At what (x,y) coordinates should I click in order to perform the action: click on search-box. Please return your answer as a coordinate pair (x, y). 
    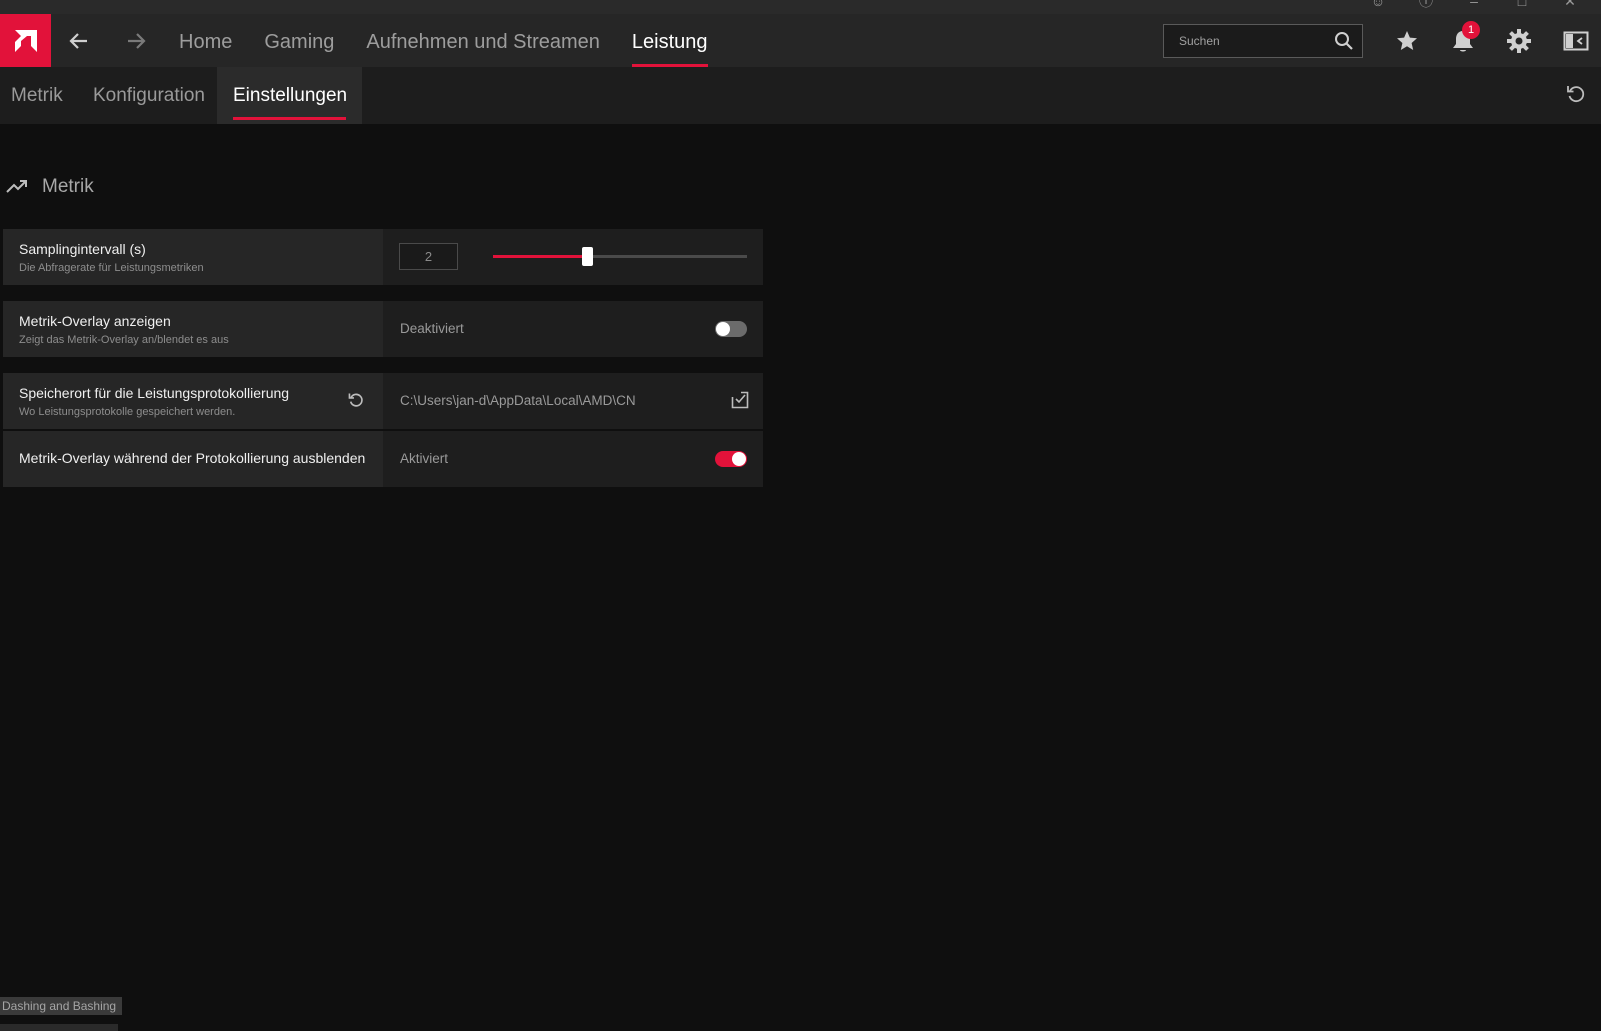
    Looking at the image, I should click on (1263, 41).